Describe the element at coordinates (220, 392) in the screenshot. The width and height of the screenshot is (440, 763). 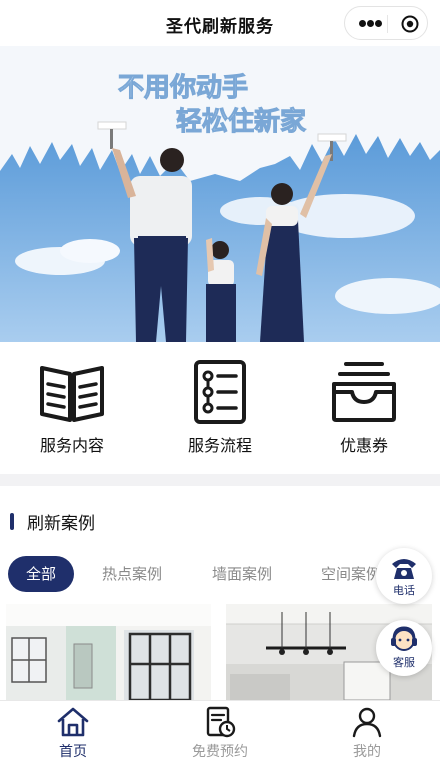
I see `flow-list-icon` at that location.